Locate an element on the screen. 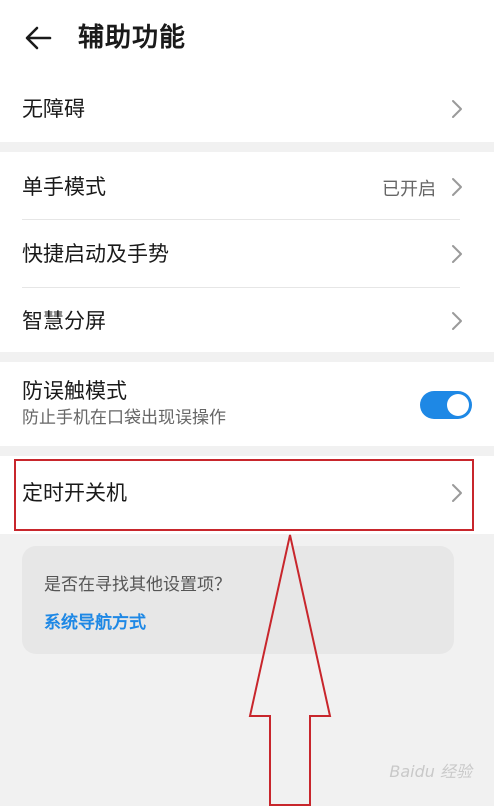 Image resolution: width=494 pixels, height=806 pixels. suggestion-card: 是否在寻找其他设置项？ 系统导航方式 is located at coordinates (238, 600).